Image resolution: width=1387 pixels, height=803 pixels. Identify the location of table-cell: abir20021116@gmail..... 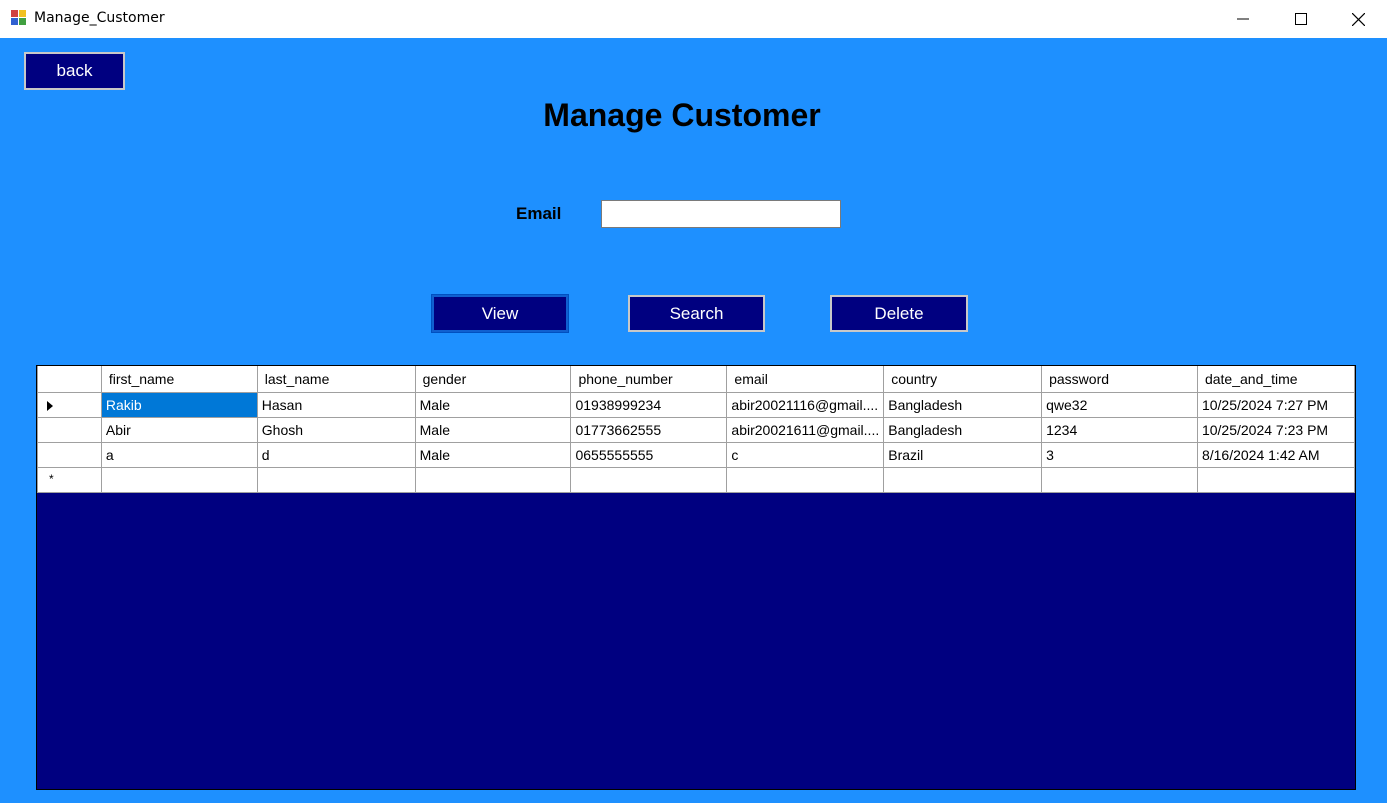
(805, 404).